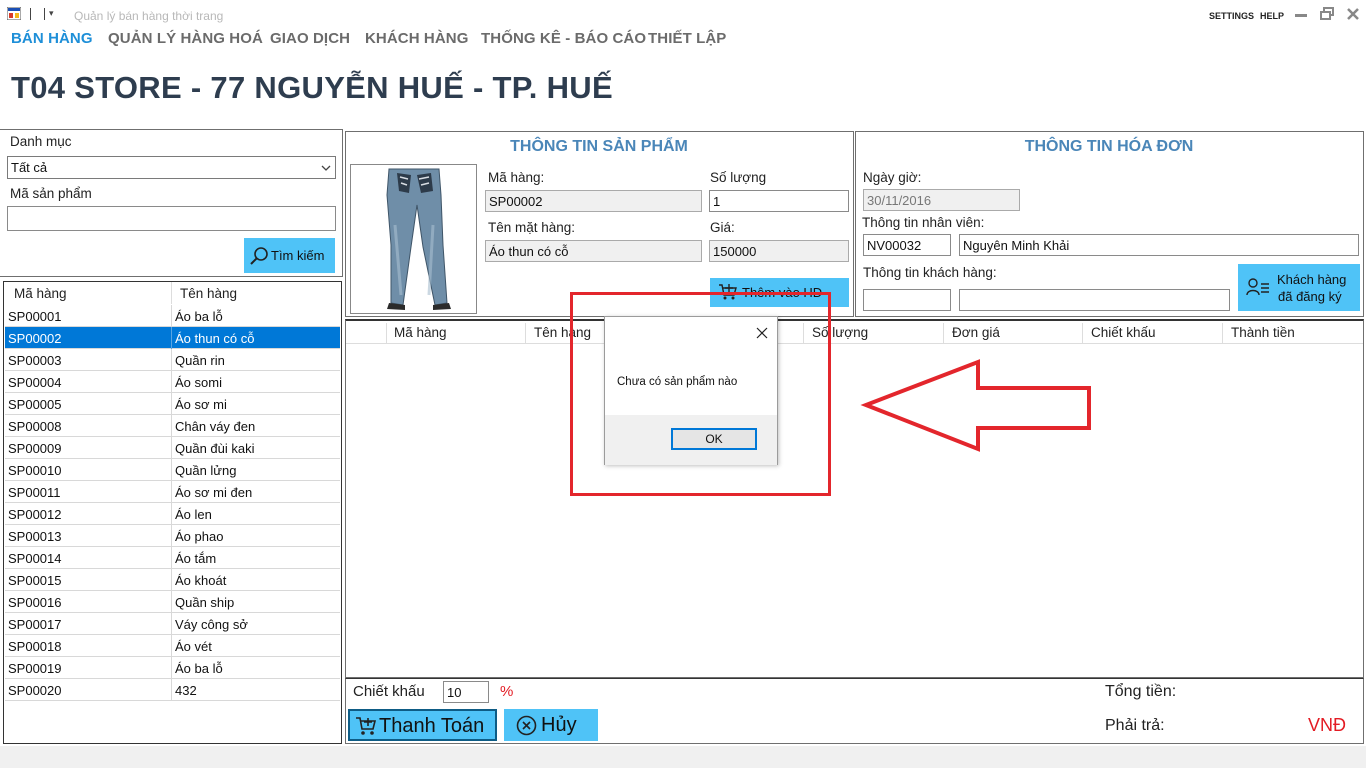 Image resolution: width=1366 pixels, height=768 pixels. Describe the element at coordinates (172, 558) in the screenshot. I see `table-row: SP00014 Áo tắm` at that location.